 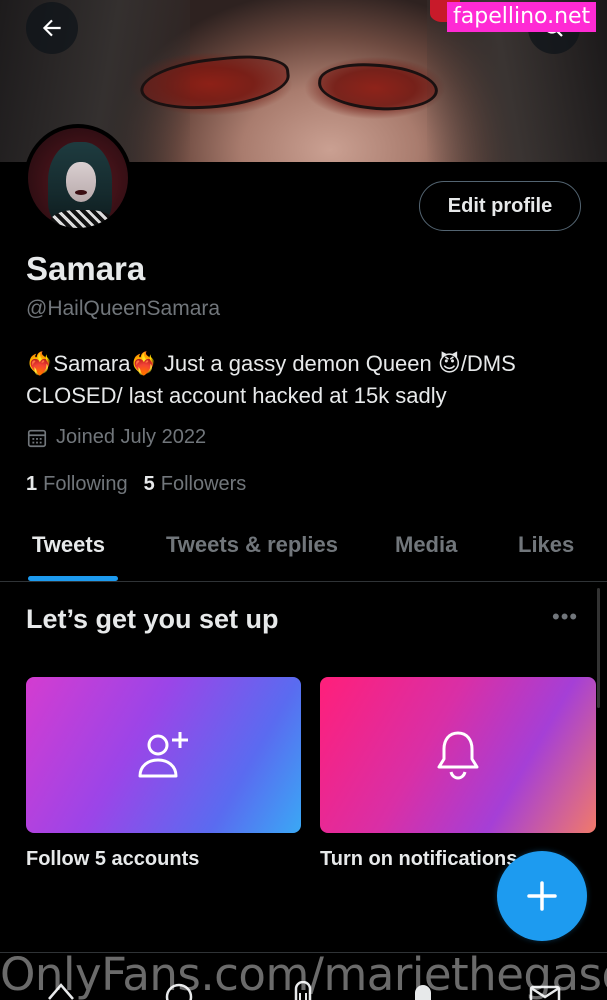 What do you see at coordinates (149, 484) in the screenshot?
I see `followers-count: 5` at bounding box center [149, 484].